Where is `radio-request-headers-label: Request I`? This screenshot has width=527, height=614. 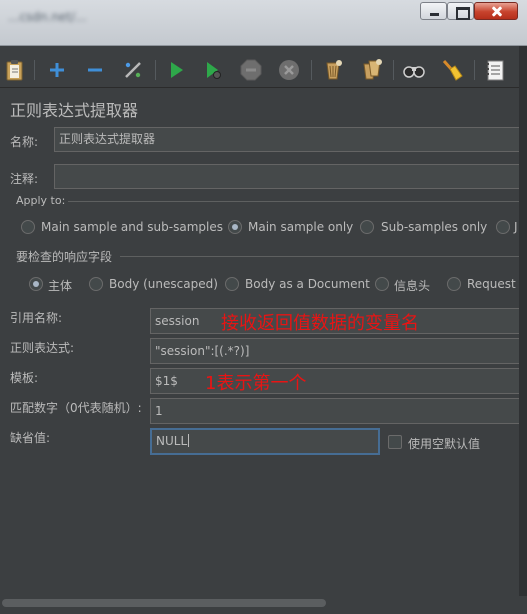 radio-request-headers-label: Request I is located at coordinates (495, 284).